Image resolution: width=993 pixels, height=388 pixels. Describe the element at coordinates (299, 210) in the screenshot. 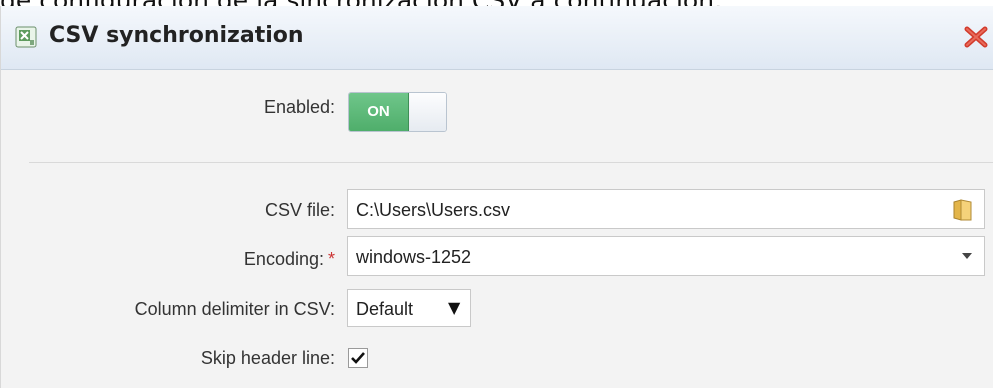

I see `csv-file-label: CSV file:` at that location.